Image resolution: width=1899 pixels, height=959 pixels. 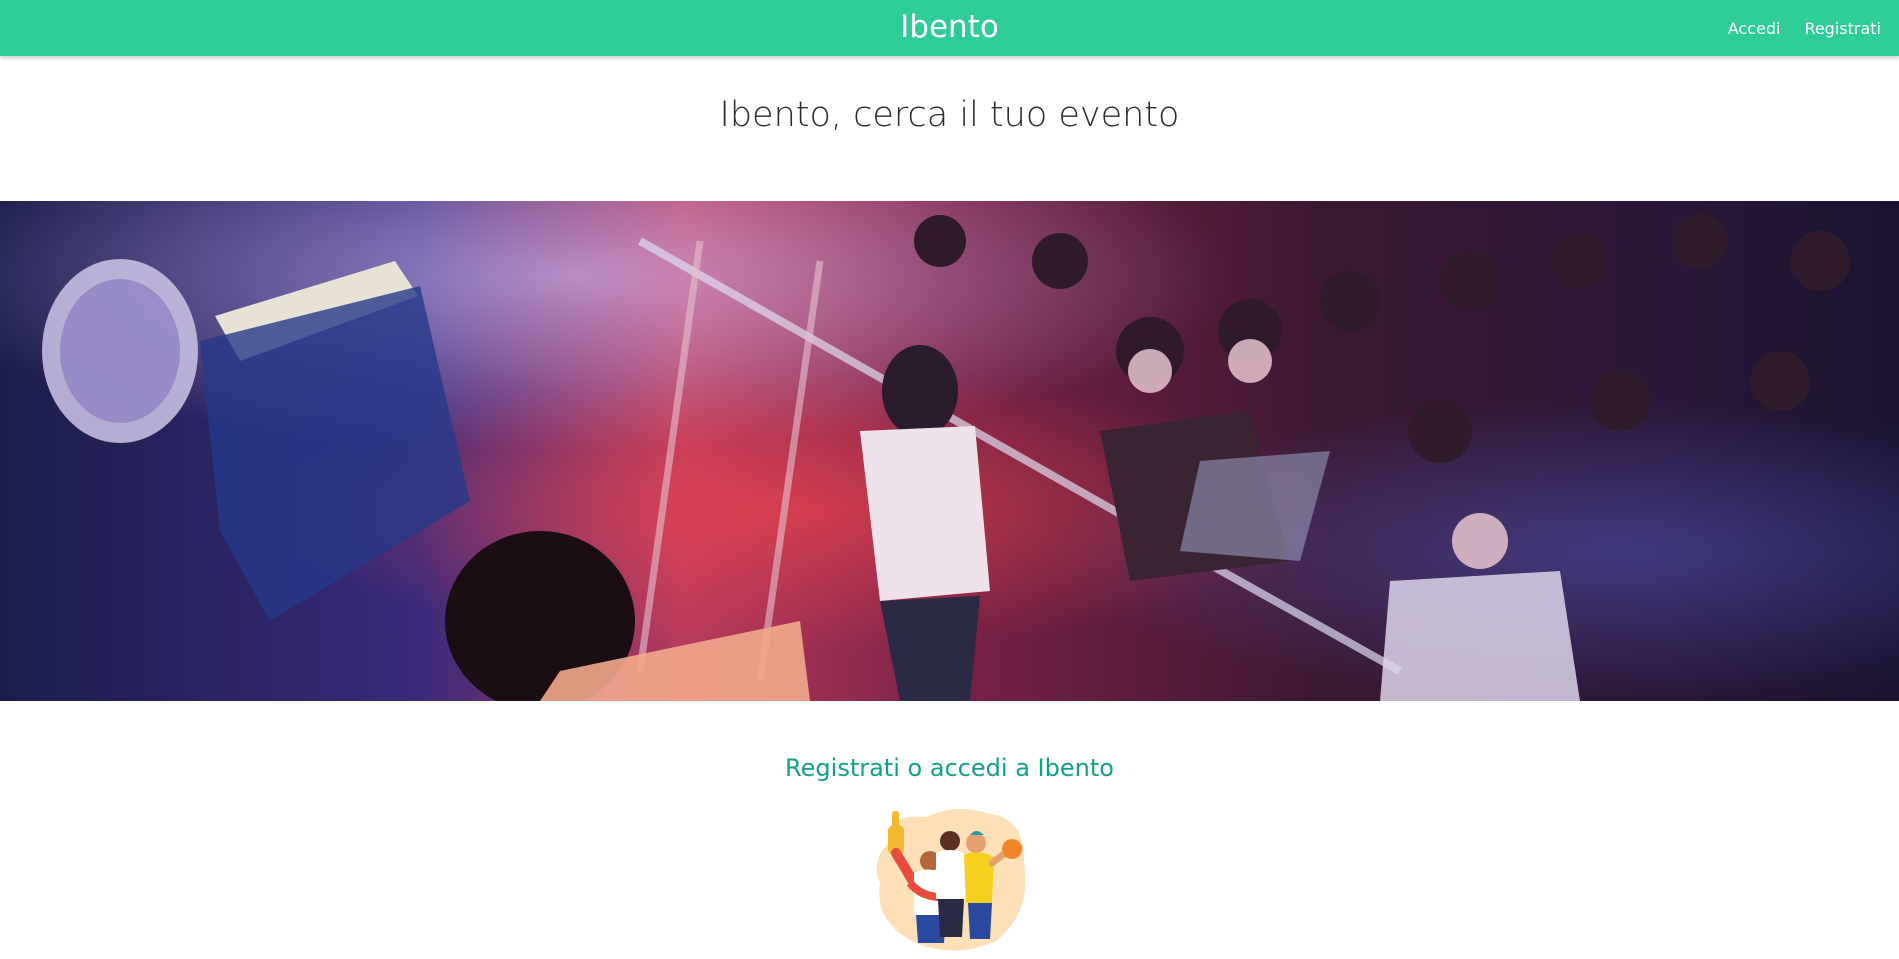 I want to click on brand-logo: Ibento, so click(x=949, y=27).